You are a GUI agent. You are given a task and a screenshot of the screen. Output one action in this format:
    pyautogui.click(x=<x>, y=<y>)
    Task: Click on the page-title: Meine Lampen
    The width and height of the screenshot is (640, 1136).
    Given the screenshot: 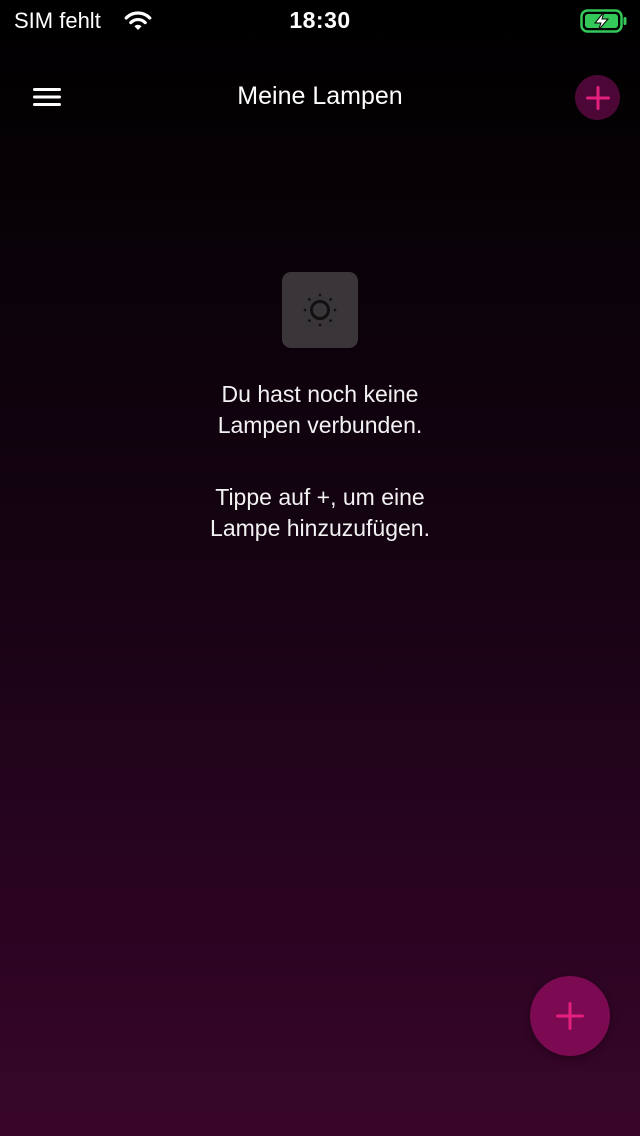 What is the action you would take?
    pyautogui.click(x=320, y=96)
    